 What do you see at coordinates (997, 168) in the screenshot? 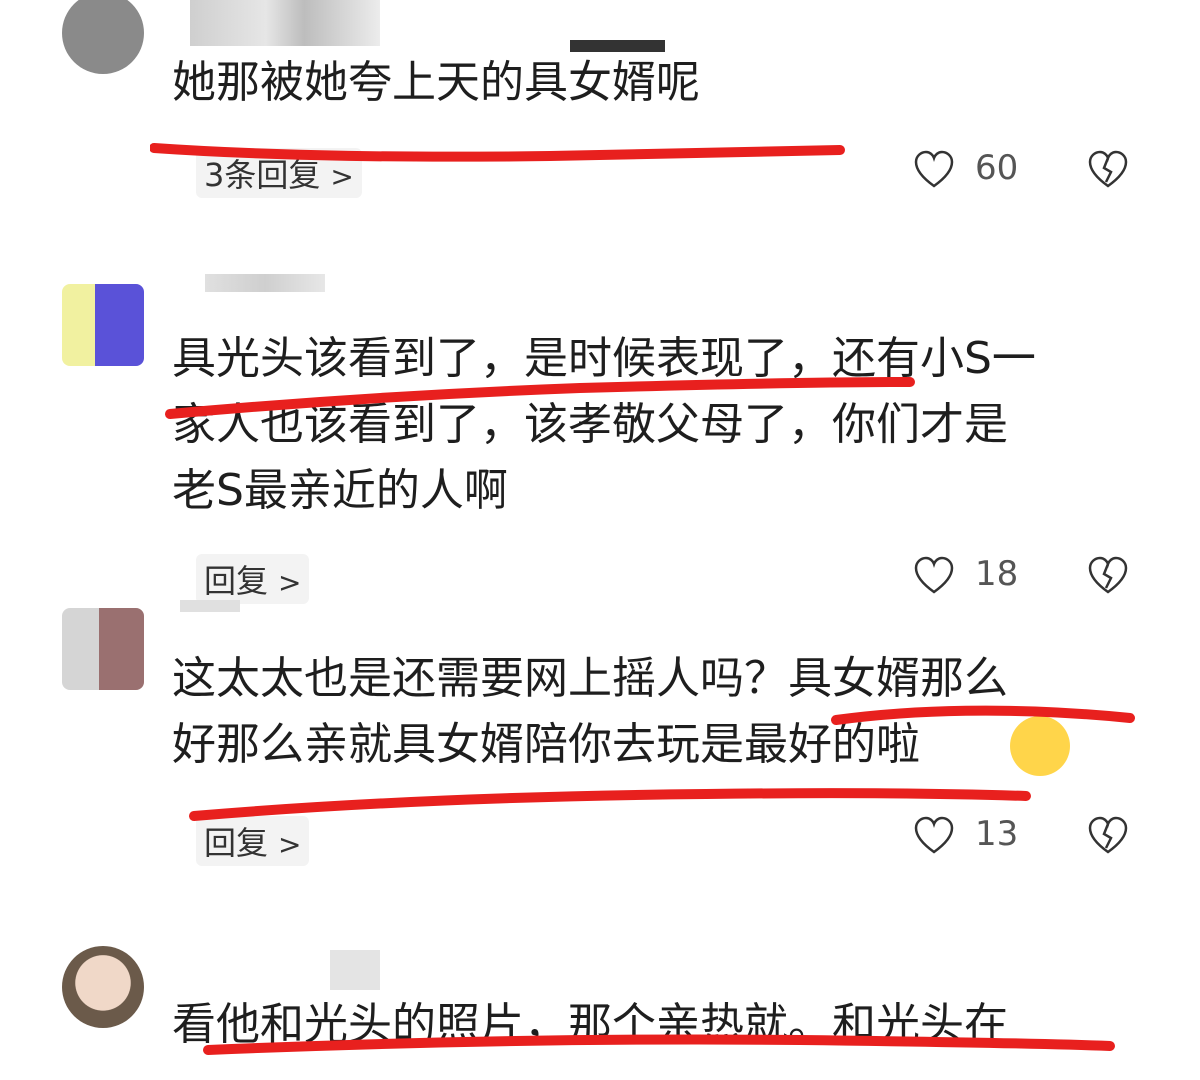
I see `like-count: 60` at bounding box center [997, 168].